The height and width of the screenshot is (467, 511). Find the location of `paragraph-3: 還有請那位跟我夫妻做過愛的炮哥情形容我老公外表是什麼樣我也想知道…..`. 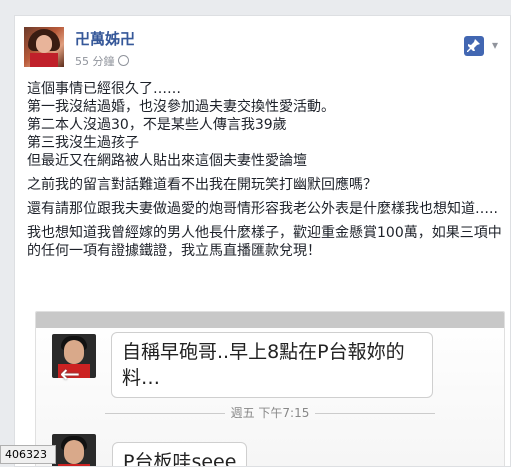

paragraph-3: 還有請那位跟我夫妻做過愛的炮哥情形容我老公外表是什麼樣我也想知道….. is located at coordinates (267, 209).